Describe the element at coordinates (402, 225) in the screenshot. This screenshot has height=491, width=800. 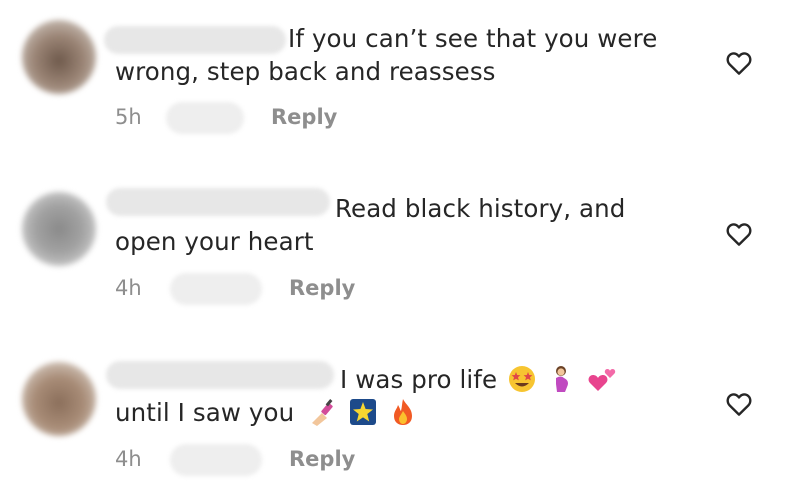
I see `comment-text: Read black history, and open your heart` at that location.